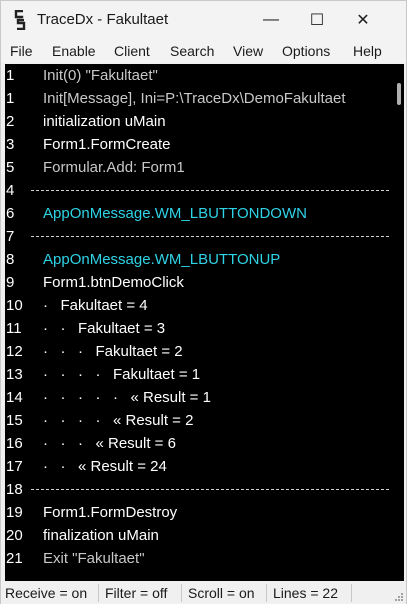 This screenshot has width=407, height=604. What do you see at coordinates (306, 51) in the screenshot?
I see `menu-options: Options` at bounding box center [306, 51].